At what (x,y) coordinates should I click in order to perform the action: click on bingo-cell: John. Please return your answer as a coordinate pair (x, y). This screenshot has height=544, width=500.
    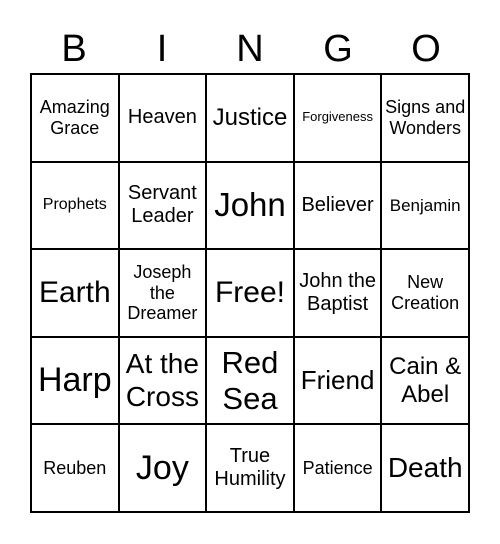
    Looking at the image, I should click on (250, 205).